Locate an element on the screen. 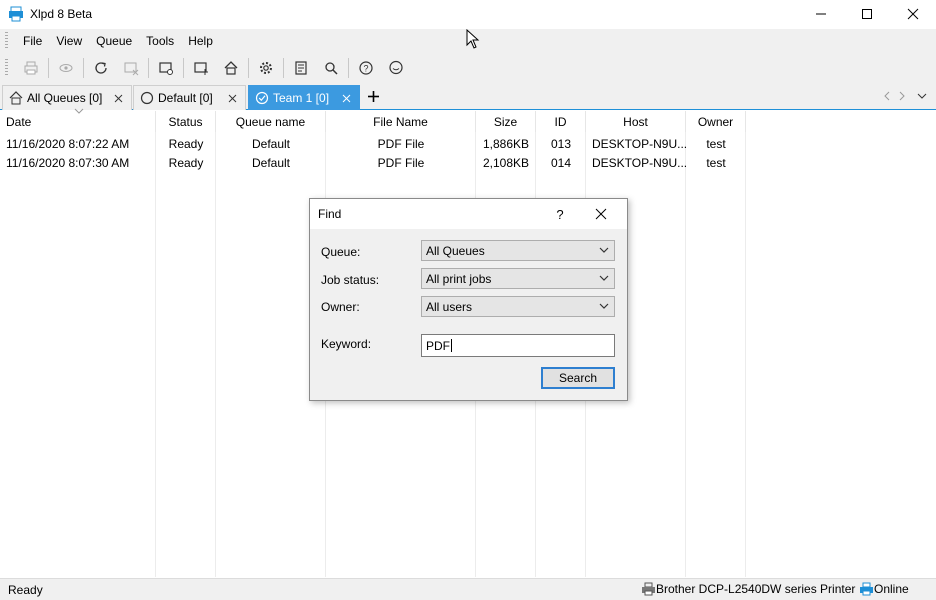 Image resolution: width=936 pixels, height=600 pixels. keyword-label: Keyword: is located at coordinates (346, 344).